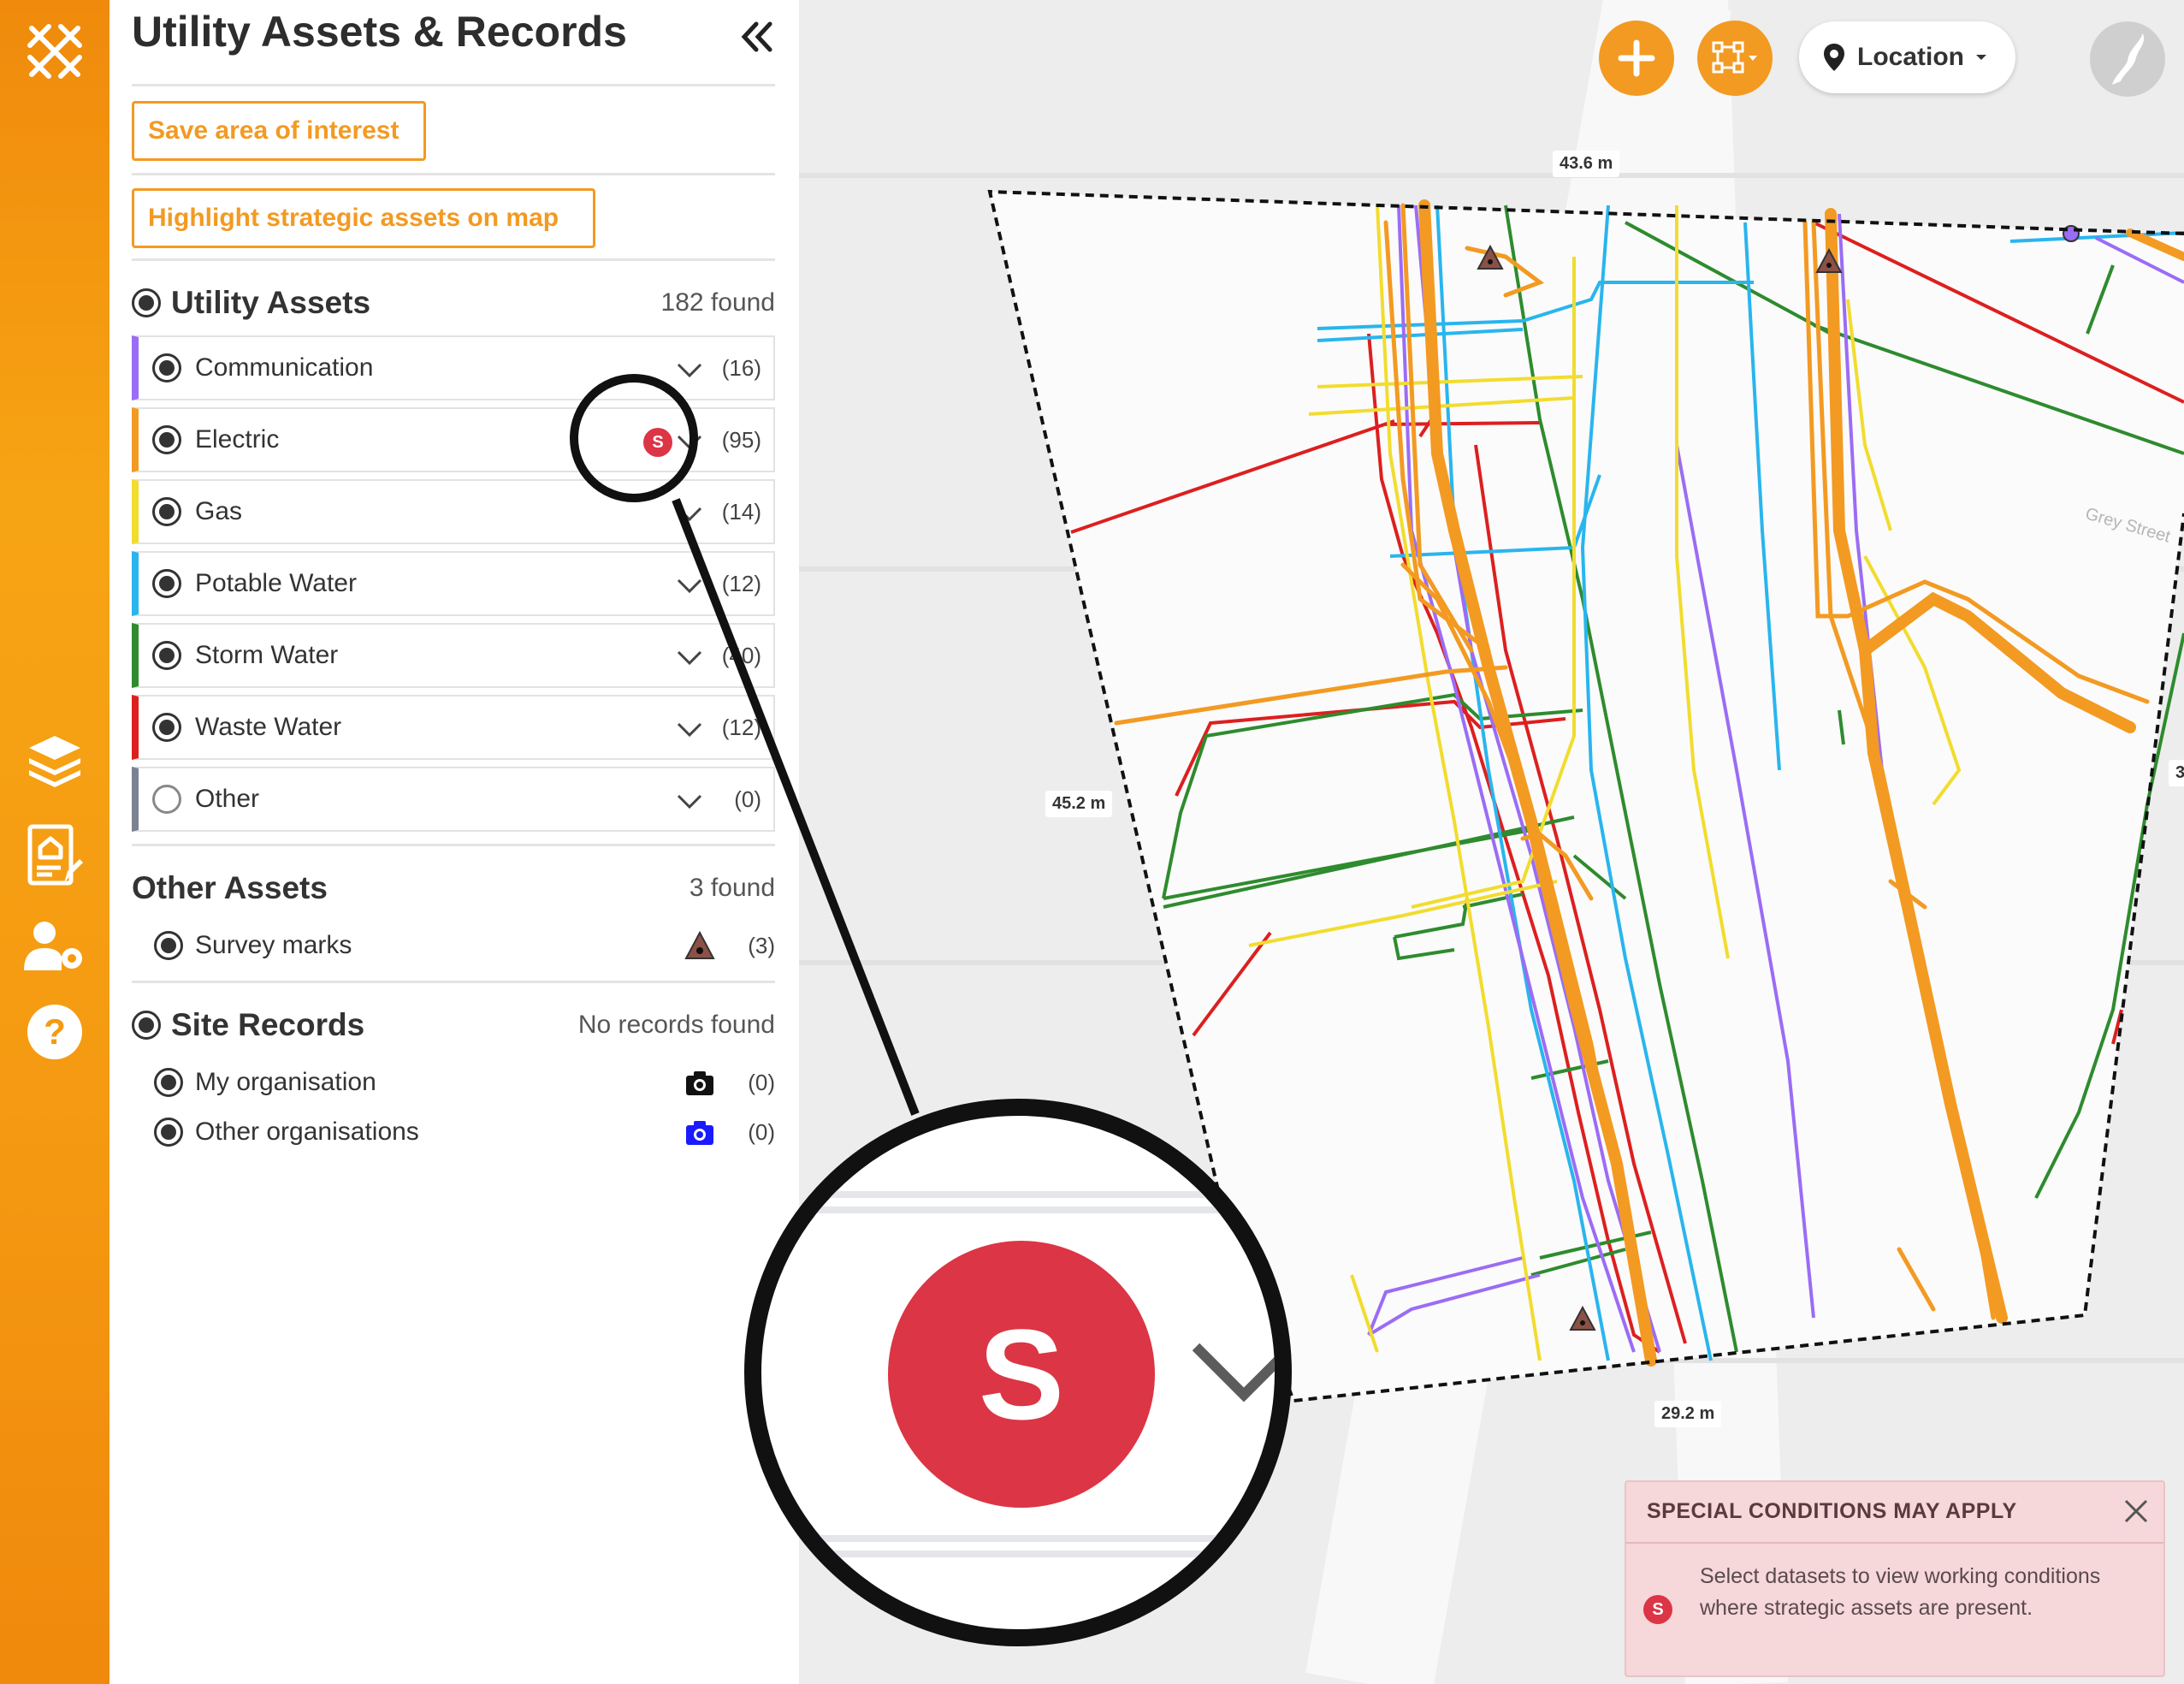  What do you see at coordinates (453, 511) in the screenshot?
I see `category-row-gas: Gas (14)` at bounding box center [453, 511].